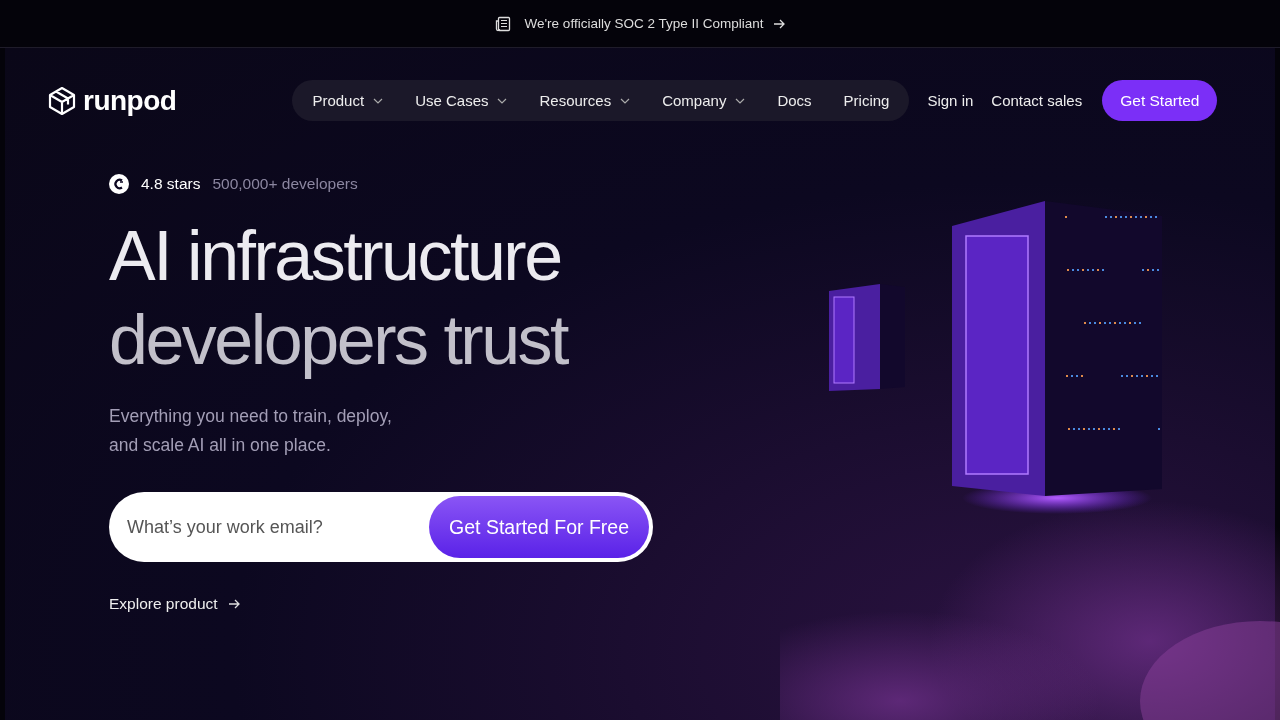 Image resolution: width=1280 pixels, height=720 pixels. Describe the element at coordinates (794, 100) in the screenshot. I see `nav-link: Docs` at that location.